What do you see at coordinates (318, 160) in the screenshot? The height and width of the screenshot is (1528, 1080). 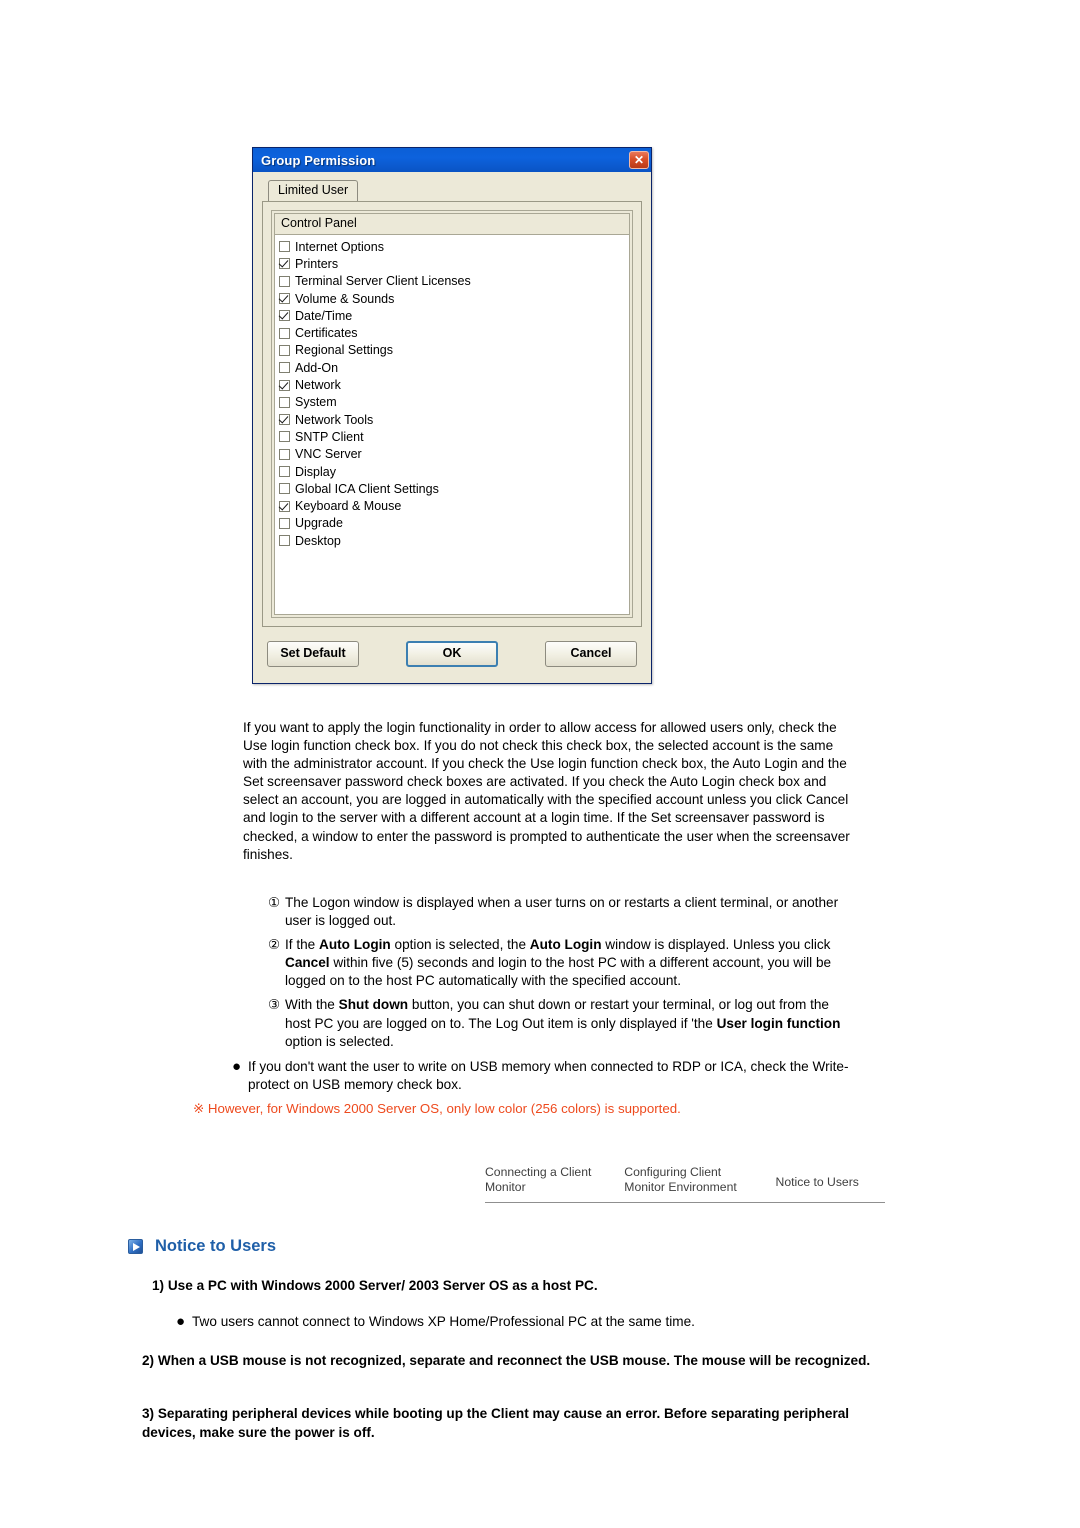 I see `dialog-title: Group Permission` at bounding box center [318, 160].